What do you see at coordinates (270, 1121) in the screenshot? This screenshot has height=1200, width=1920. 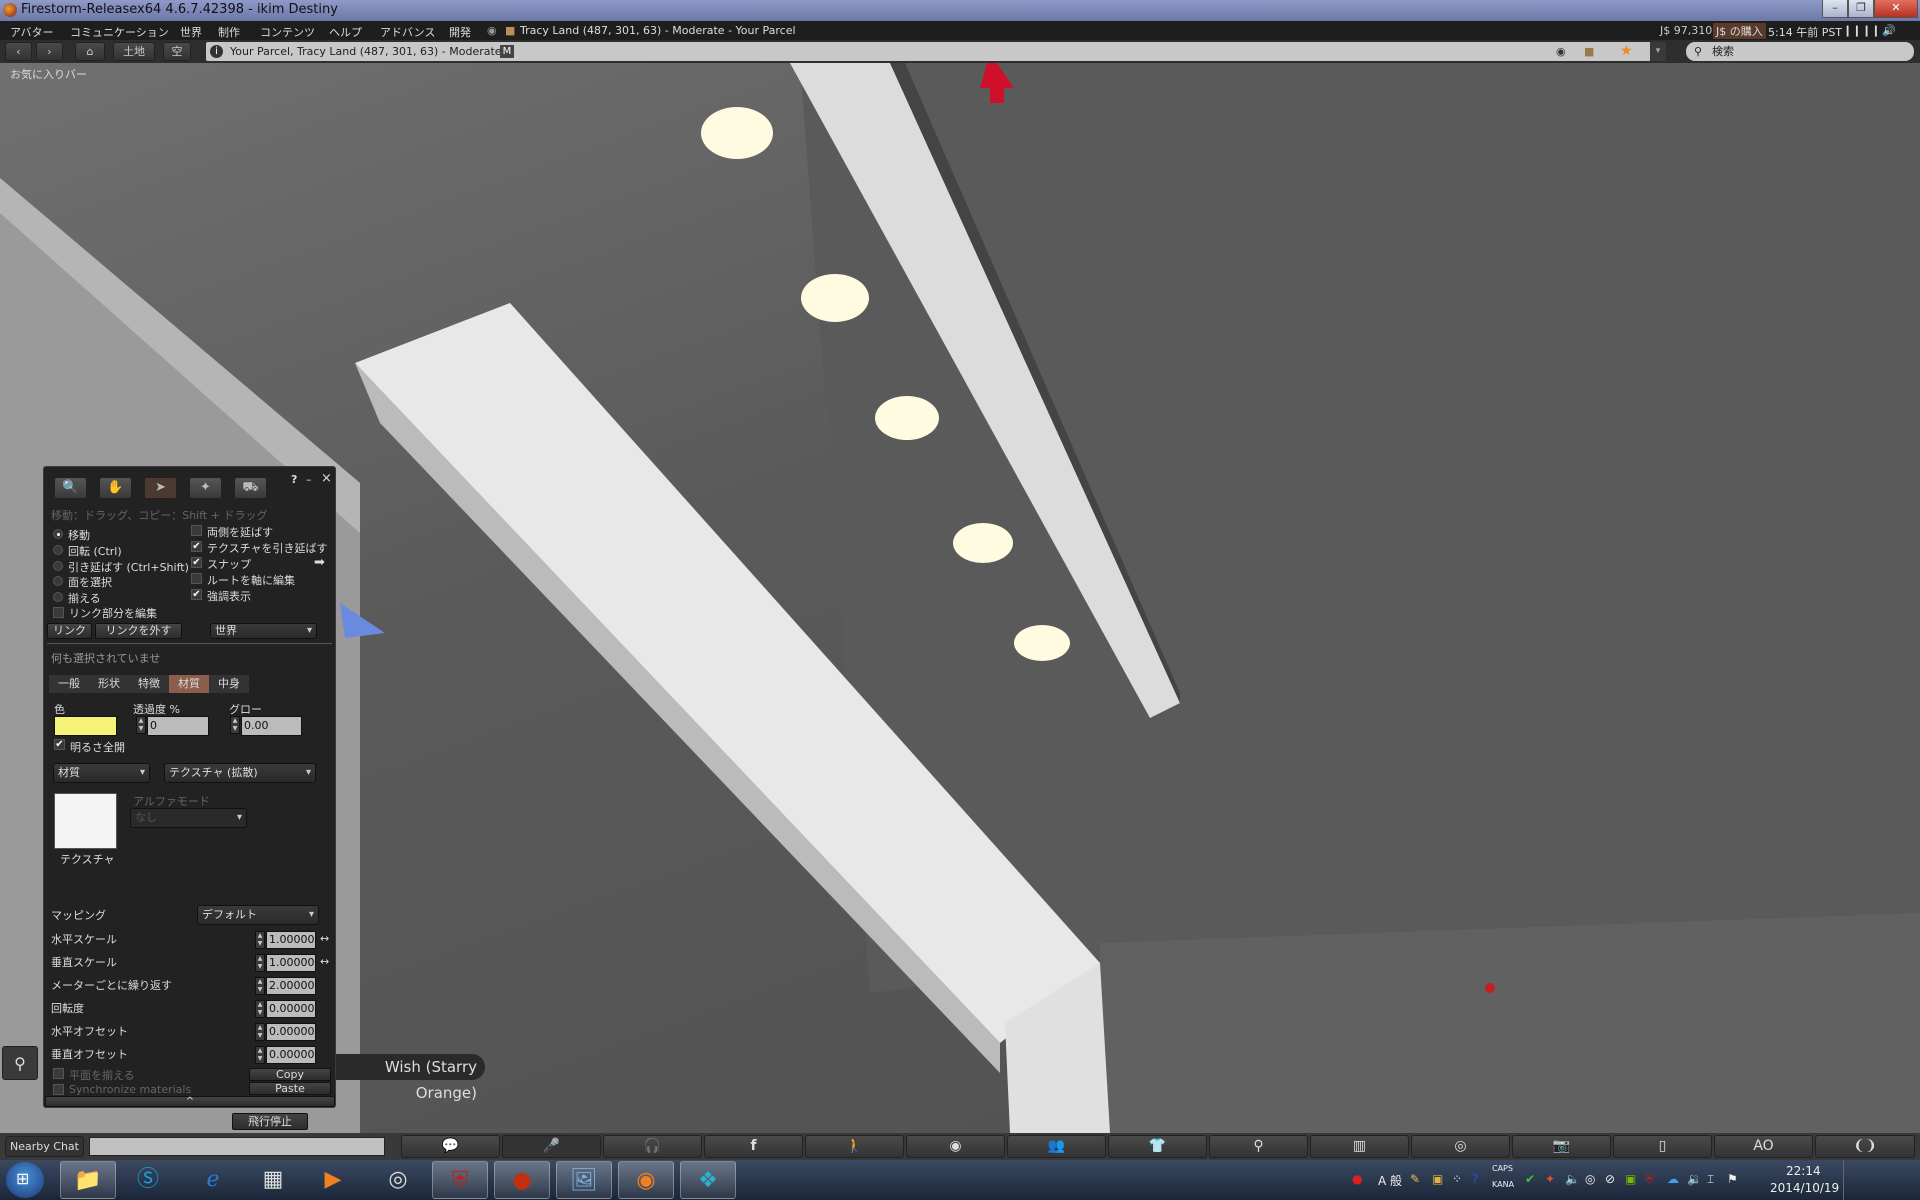 I see `stop-flying-button: 飛行停止` at bounding box center [270, 1121].